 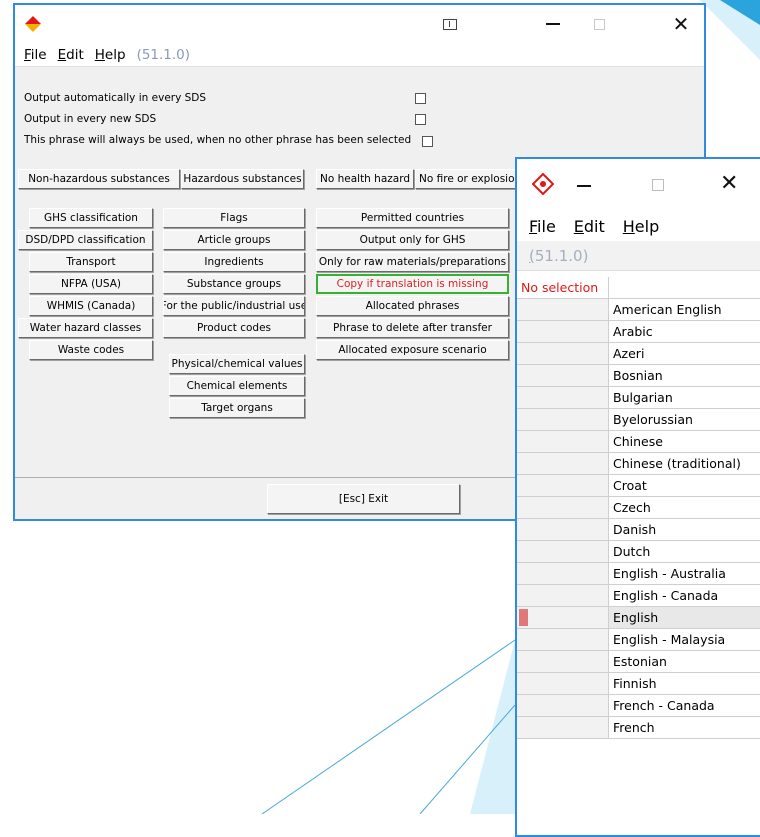 I want to click on language-name: Azeri, so click(x=684, y=353).